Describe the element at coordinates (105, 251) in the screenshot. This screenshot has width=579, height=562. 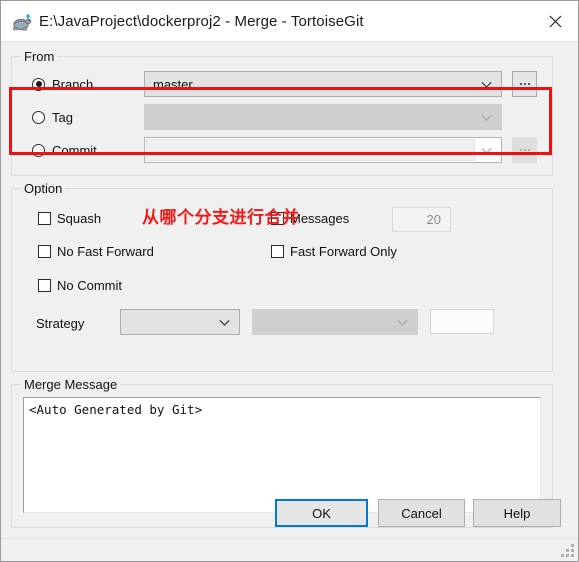
I see `checkbox-no-fast-forward-label: No Fast Forward` at that location.